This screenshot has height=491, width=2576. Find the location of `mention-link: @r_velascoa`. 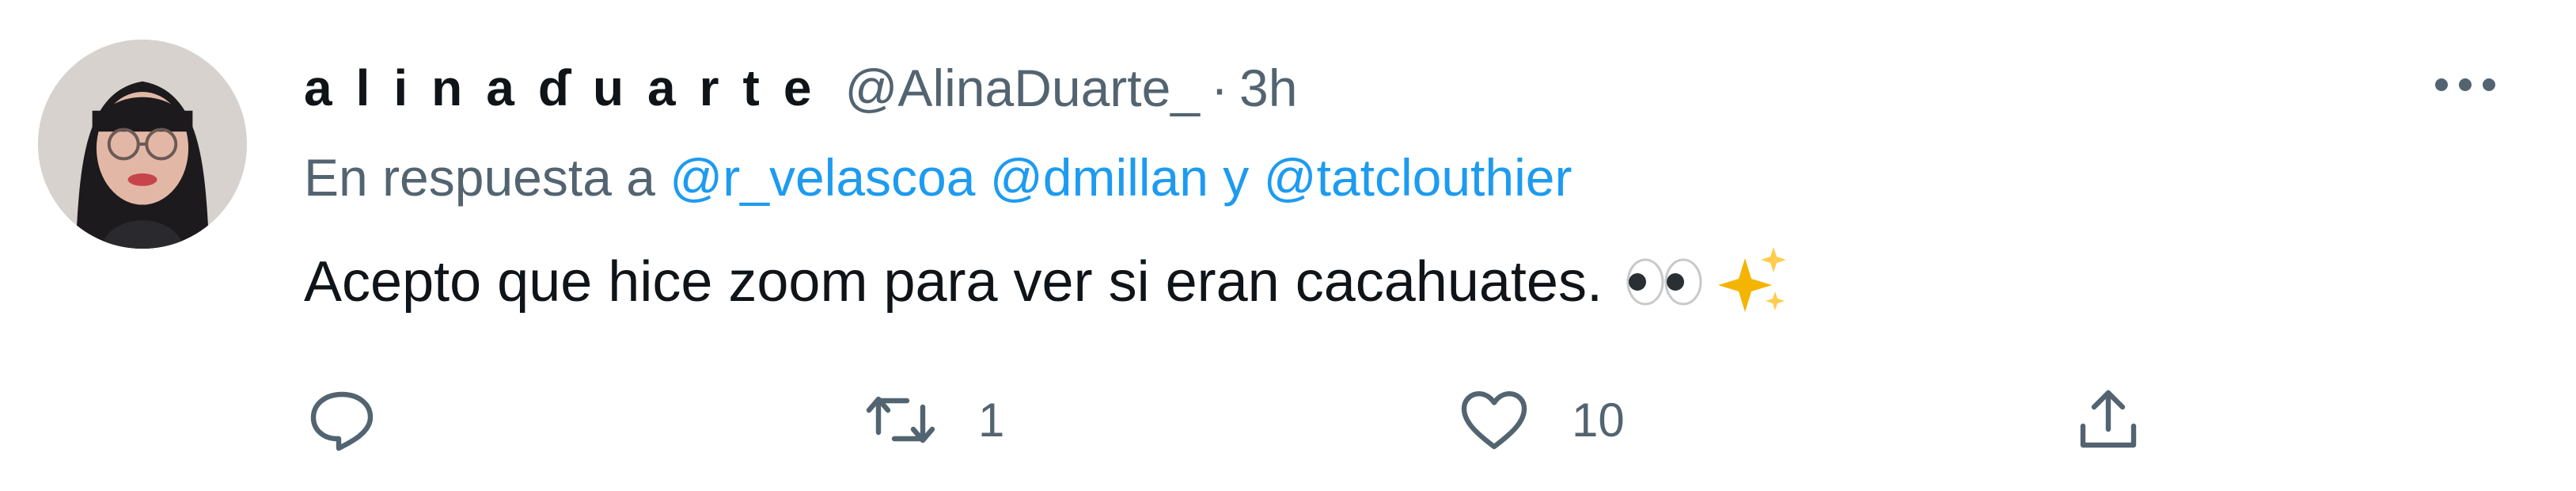

mention-link: @r_velascoa is located at coordinates (822, 177).